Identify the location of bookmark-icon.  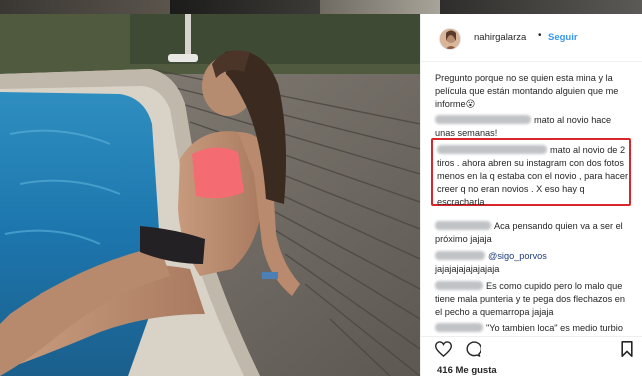
(627, 351).